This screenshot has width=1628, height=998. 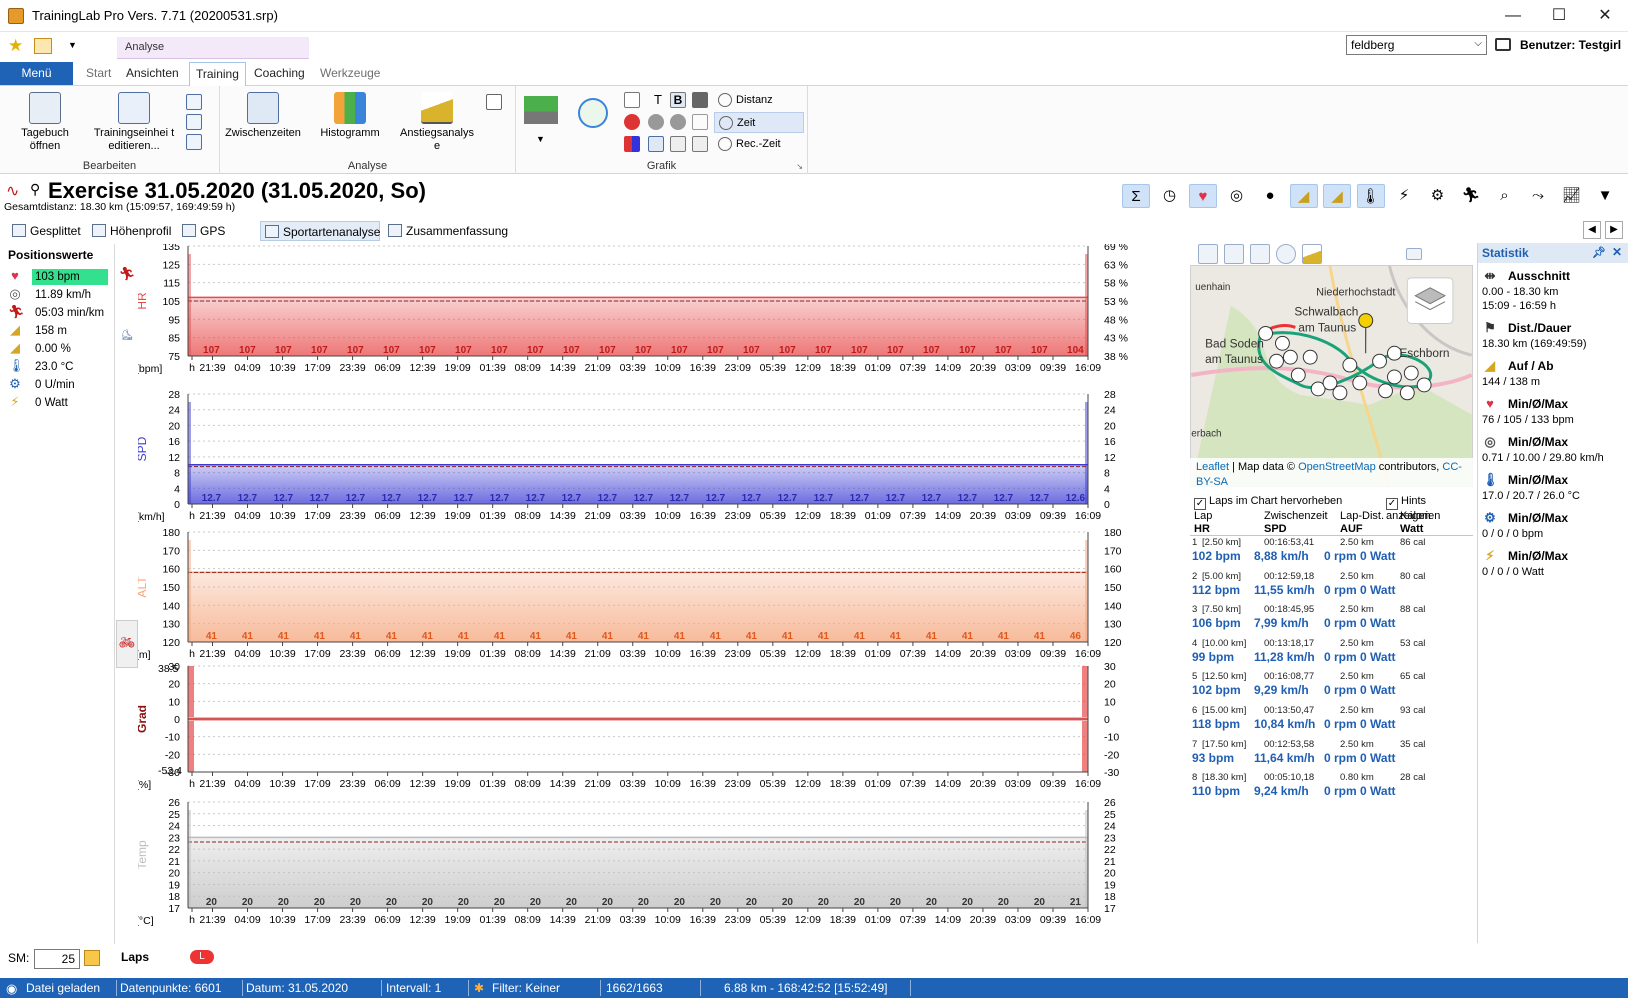 What do you see at coordinates (1202, 529) in the screenshot?
I see `laps-col-subheader: HR` at bounding box center [1202, 529].